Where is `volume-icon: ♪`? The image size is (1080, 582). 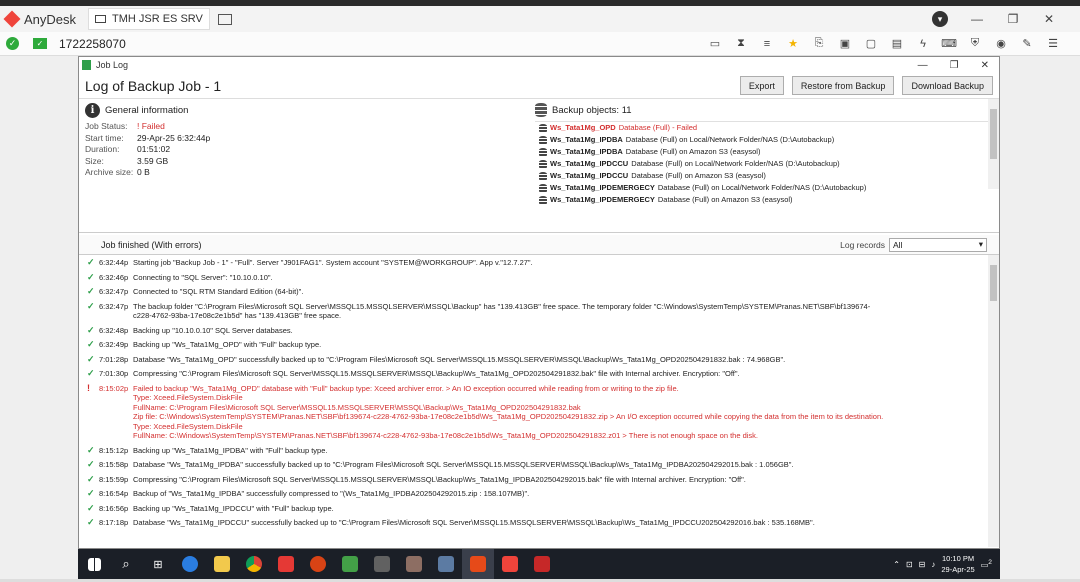 volume-icon: ♪ is located at coordinates (933, 564).